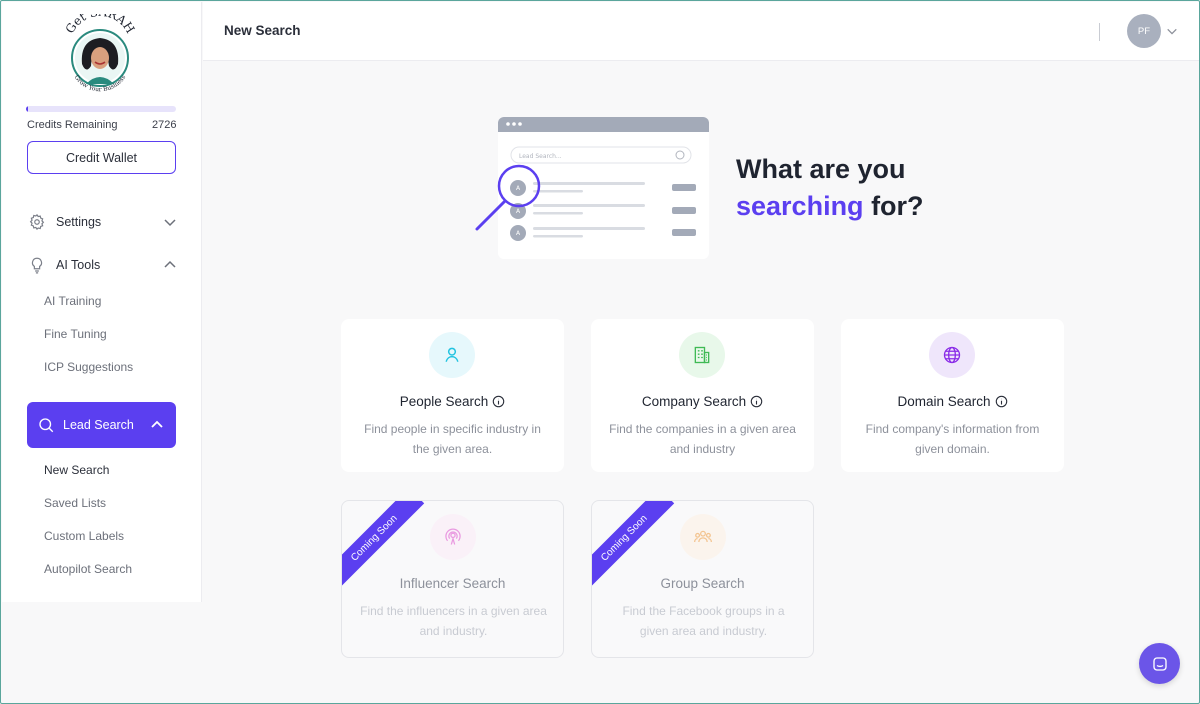 This screenshot has width=1200, height=704. I want to click on hero-heading-line2: searching for?, so click(830, 206).